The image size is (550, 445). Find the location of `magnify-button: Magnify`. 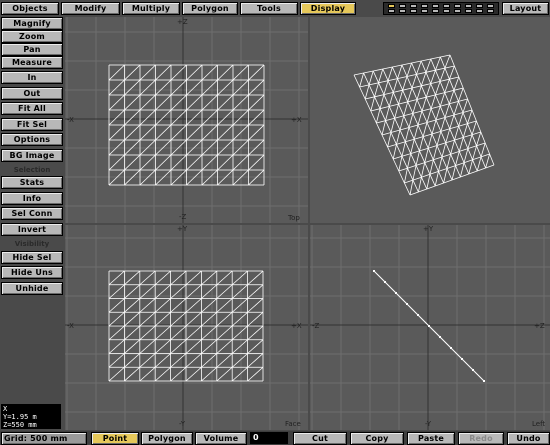

magnify-button: Magnify is located at coordinates (32, 23).